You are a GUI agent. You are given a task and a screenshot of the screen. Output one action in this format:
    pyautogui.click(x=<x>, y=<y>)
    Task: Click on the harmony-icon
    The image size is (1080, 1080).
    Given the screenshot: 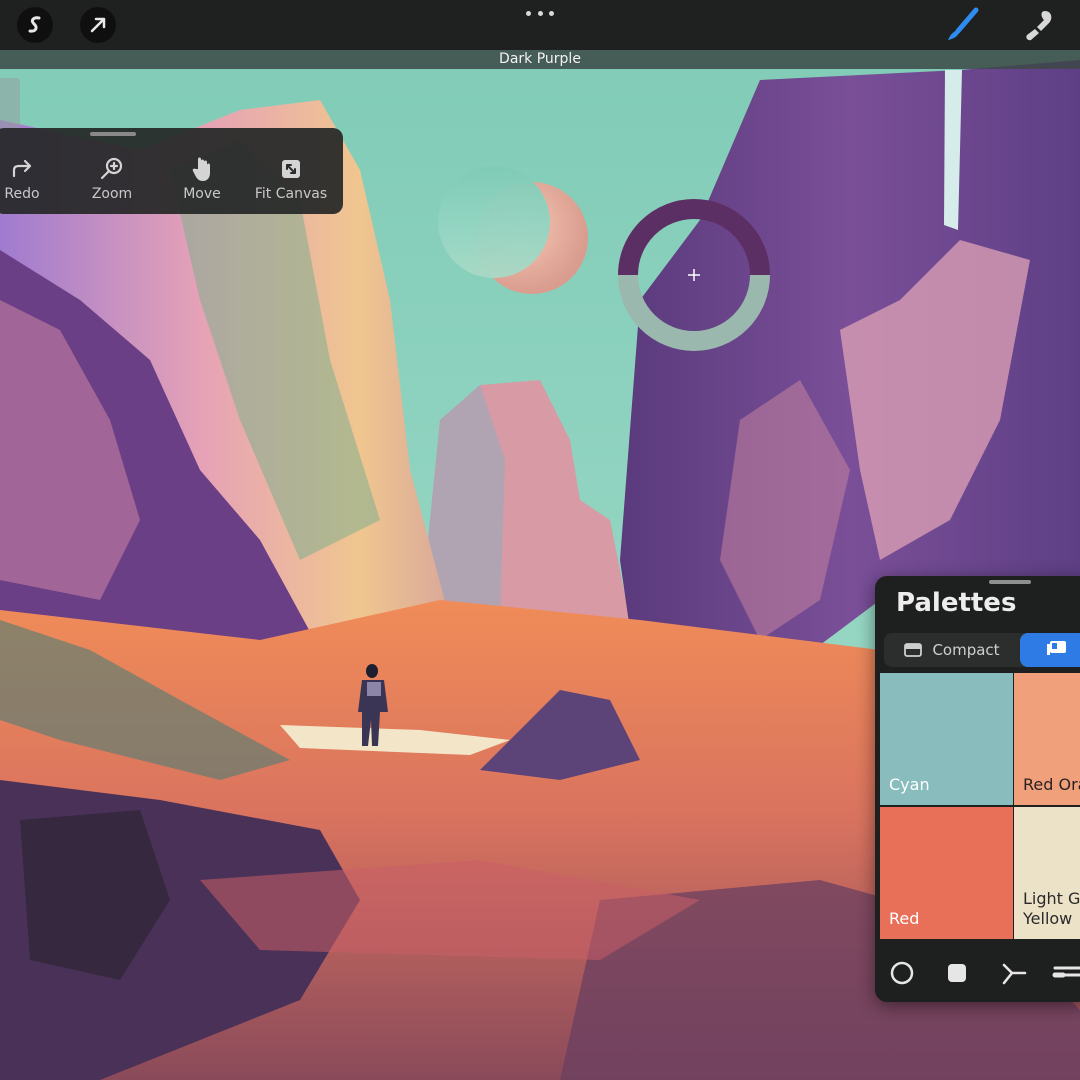 What is the action you would take?
    pyautogui.click(x=1014, y=973)
    